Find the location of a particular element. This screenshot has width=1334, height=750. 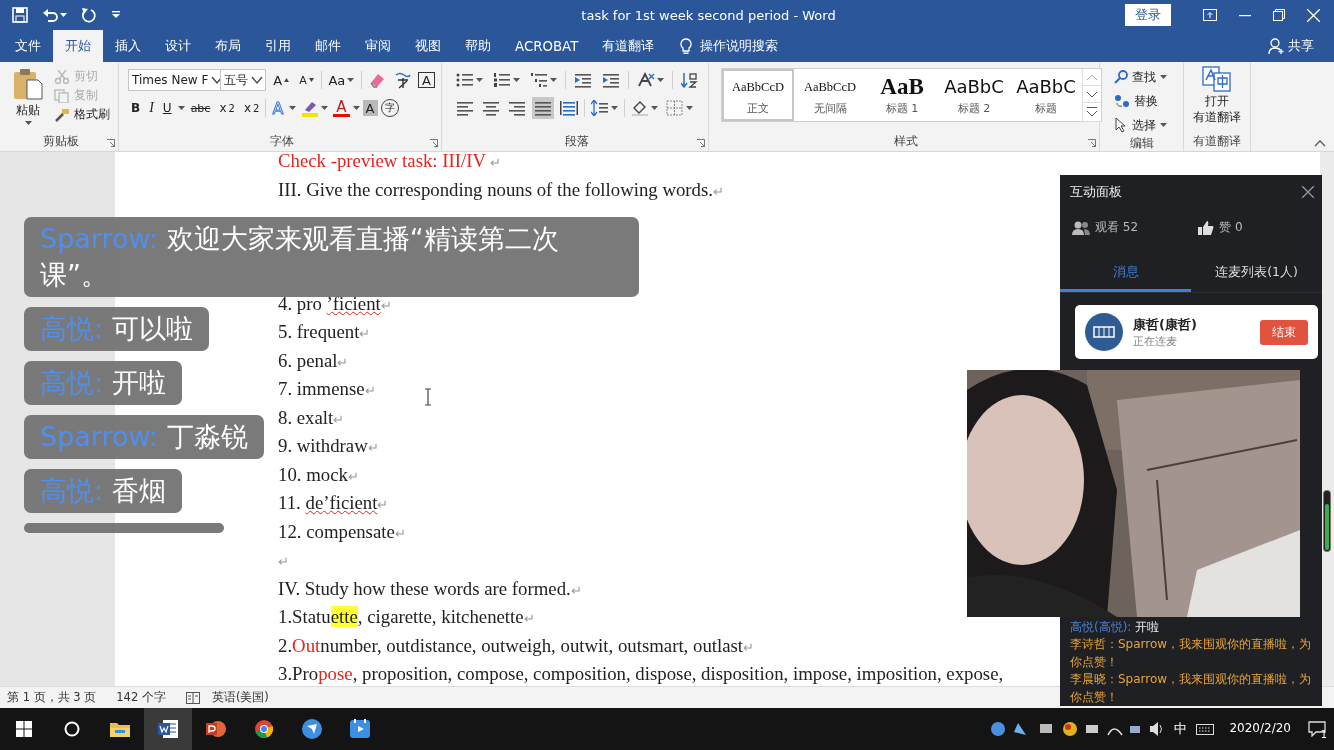

paste-button: 粘贴 is located at coordinates (28, 101).